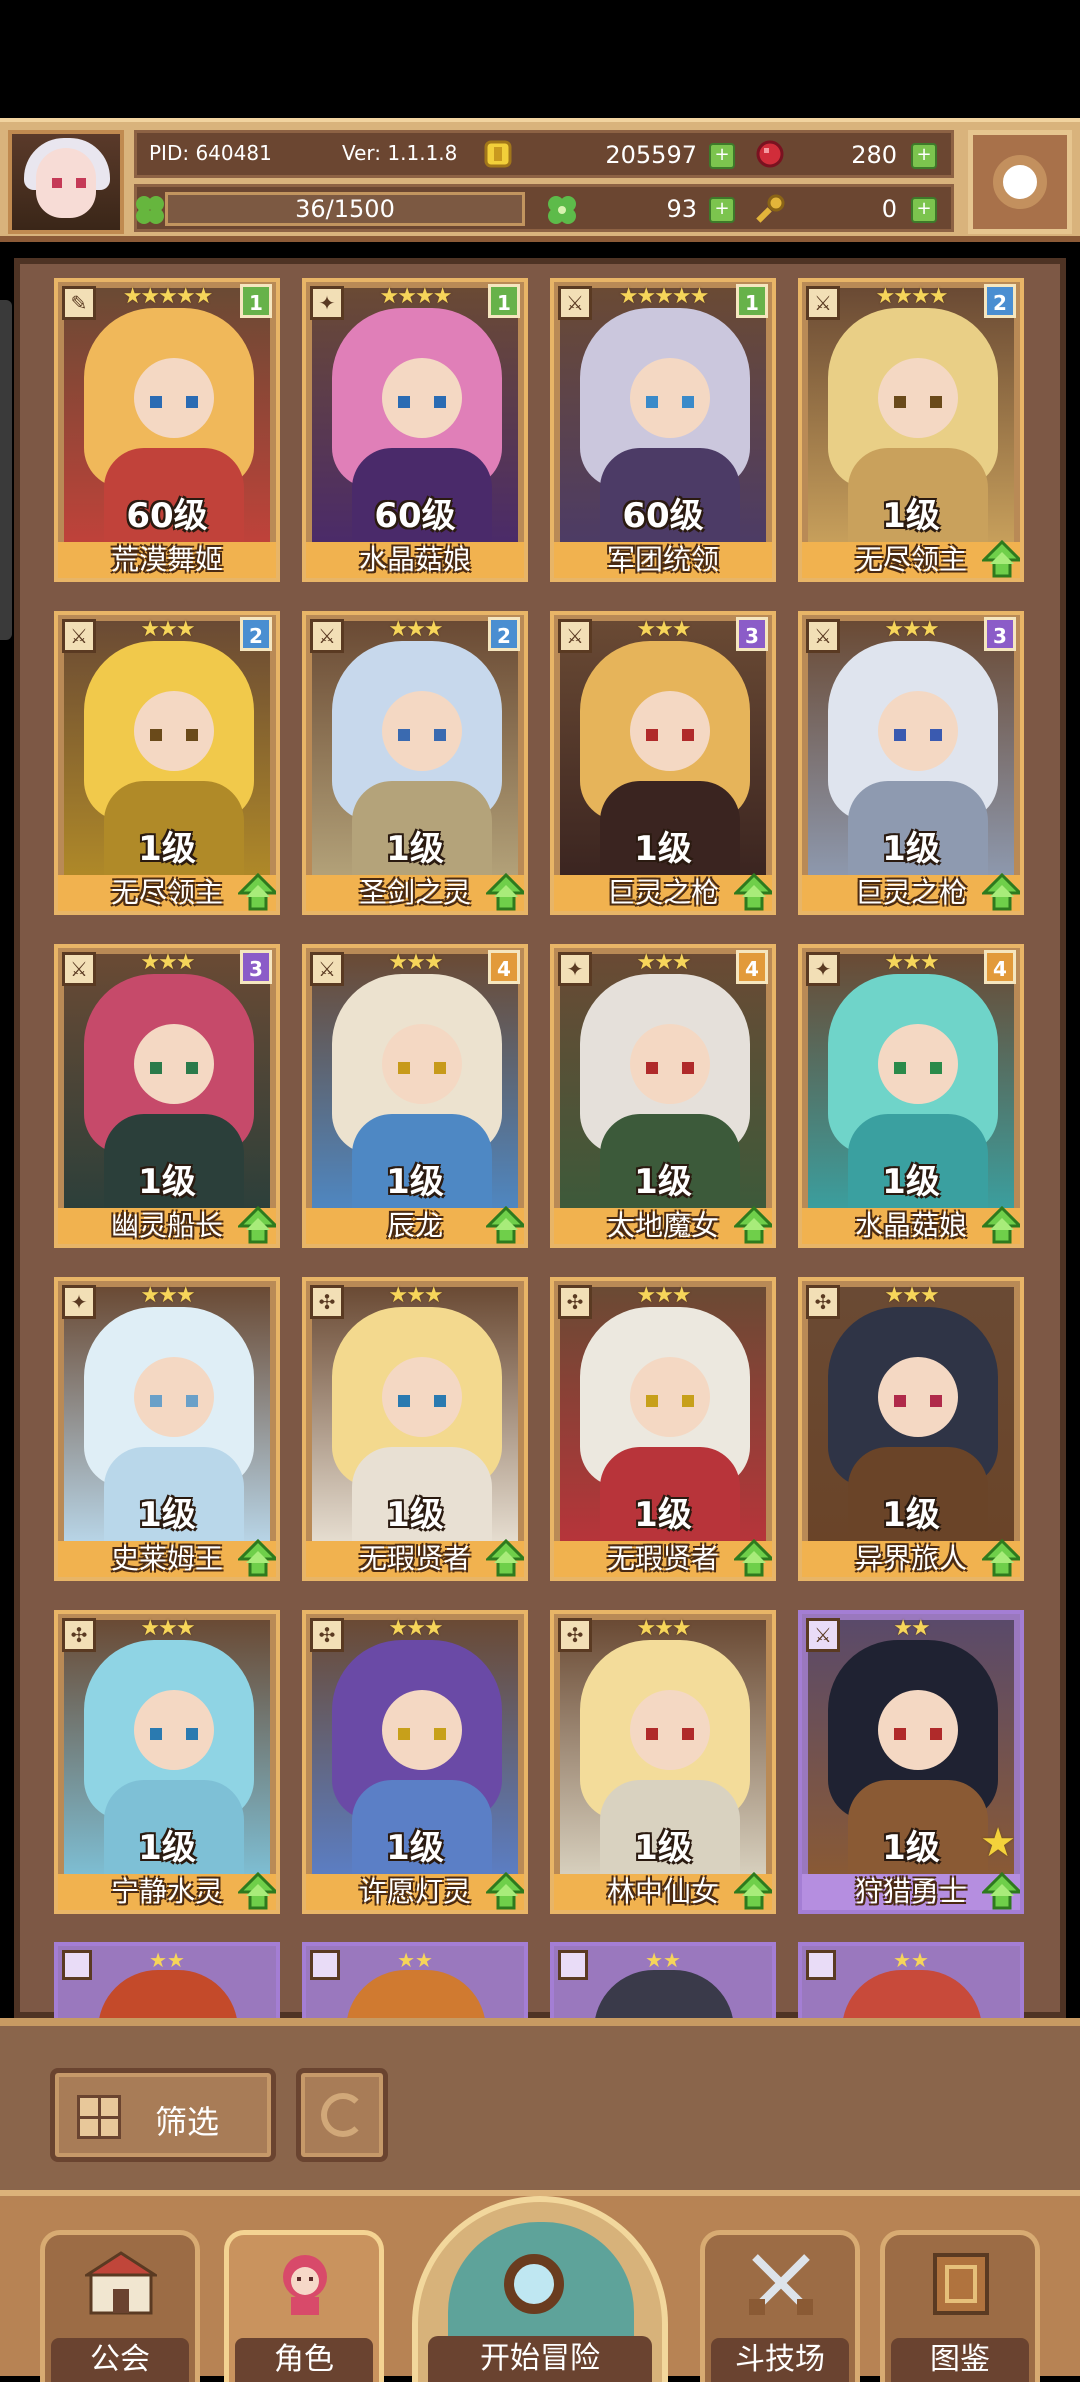 This screenshot has width=1080, height=2382. Describe the element at coordinates (415, 1960) in the screenshot. I see `star-rating: ★★` at that location.